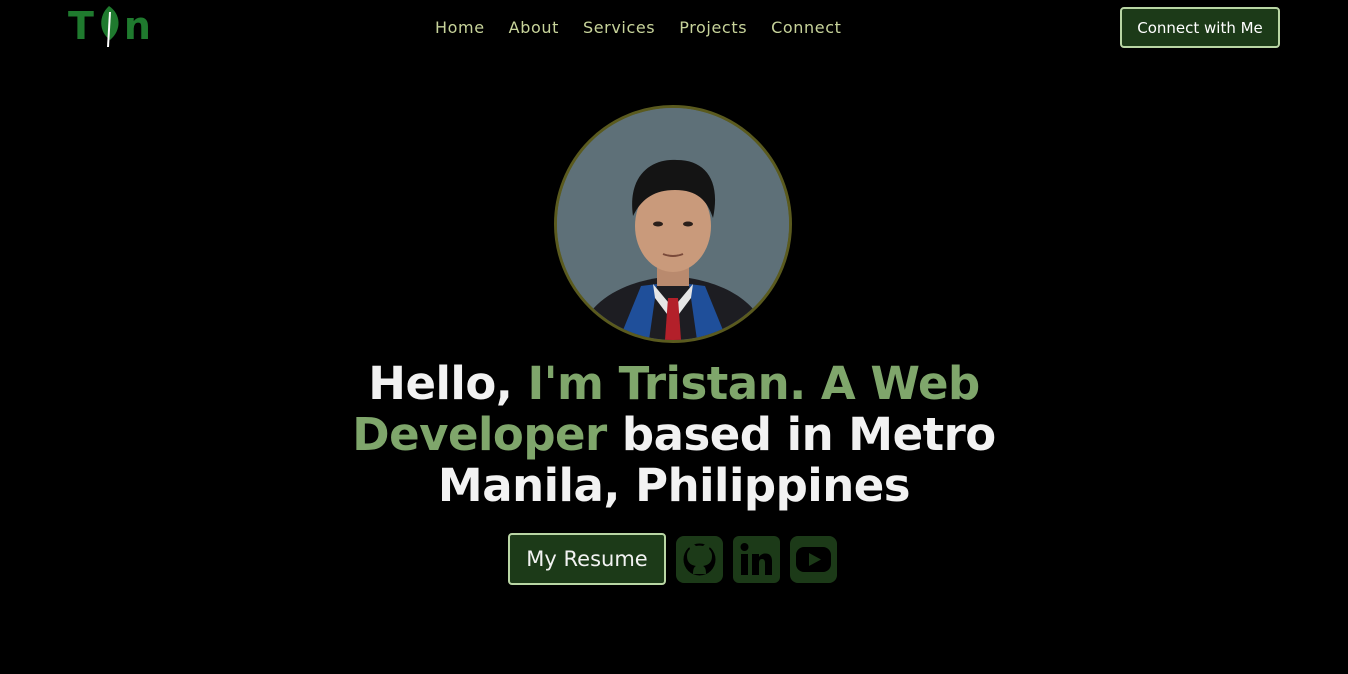  Describe the element at coordinates (813, 559) in the screenshot. I see `youtube-icon` at that location.